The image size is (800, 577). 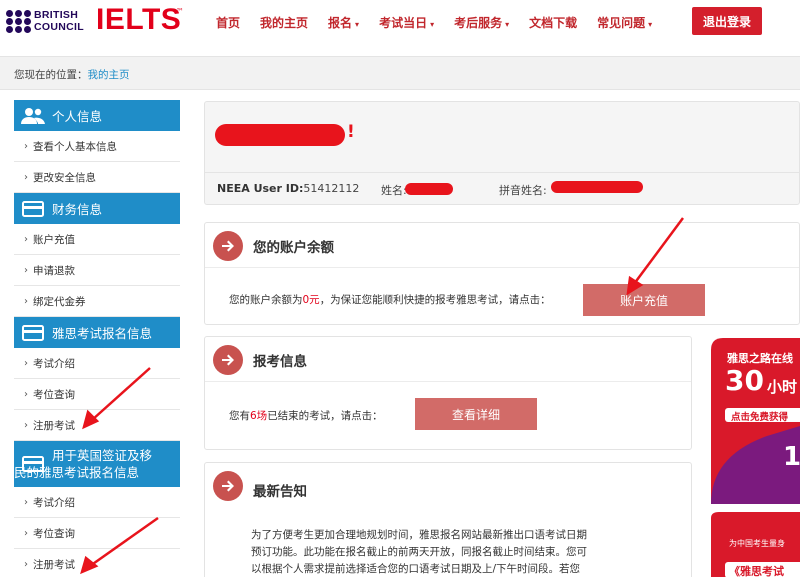 I want to click on welcome-card: ! NEEA User ID:51412112 姓名: 拼音姓名:, so click(x=502, y=153).